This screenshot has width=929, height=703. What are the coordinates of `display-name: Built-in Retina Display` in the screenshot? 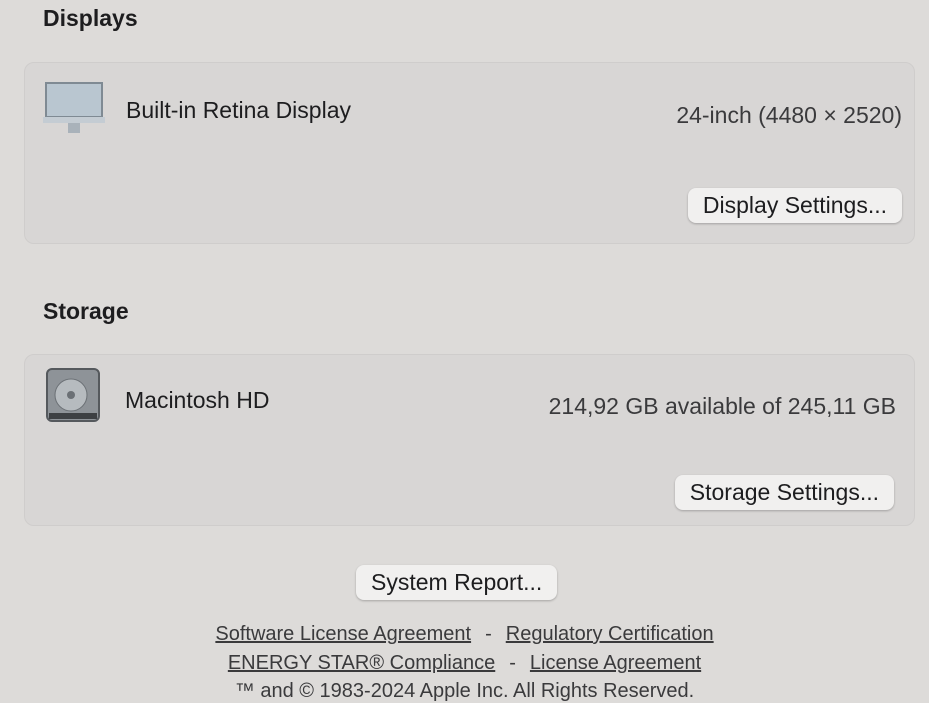 It's located at (238, 110).